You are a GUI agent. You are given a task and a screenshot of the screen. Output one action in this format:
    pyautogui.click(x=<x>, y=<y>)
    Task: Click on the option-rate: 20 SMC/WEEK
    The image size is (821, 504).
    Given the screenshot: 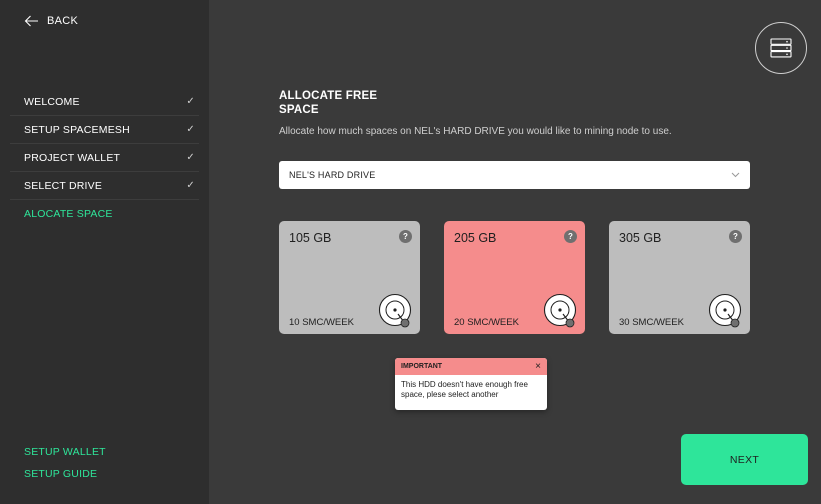 What is the action you would take?
    pyautogui.click(x=486, y=322)
    